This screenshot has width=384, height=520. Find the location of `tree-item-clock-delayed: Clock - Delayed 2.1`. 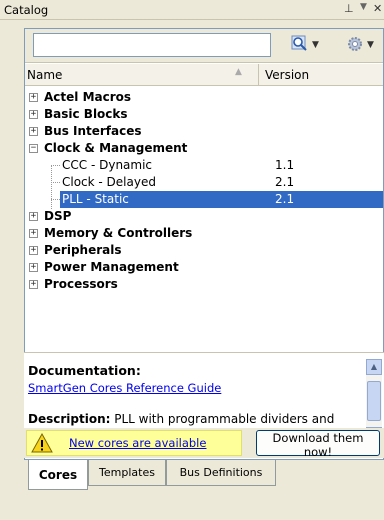

tree-item-clock-delayed: Clock - Delayed 2.1 is located at coordinates (204, 182).